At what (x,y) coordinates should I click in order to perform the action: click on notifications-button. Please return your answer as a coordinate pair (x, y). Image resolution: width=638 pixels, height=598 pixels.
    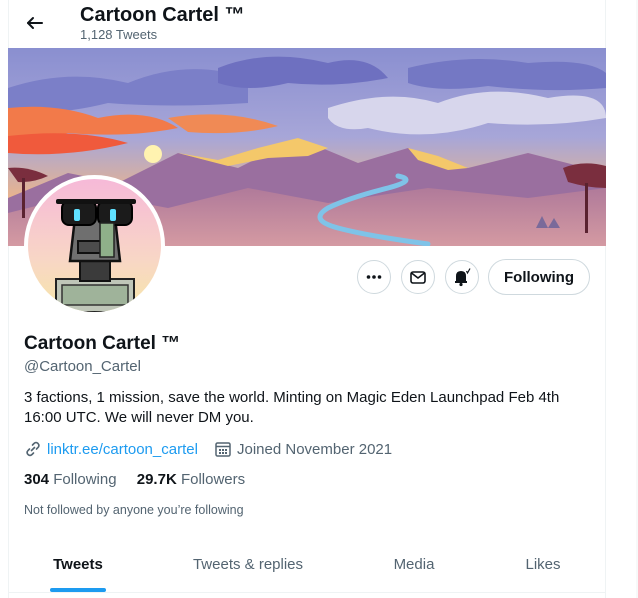
    Looking at the image, I should click on (462, 277).